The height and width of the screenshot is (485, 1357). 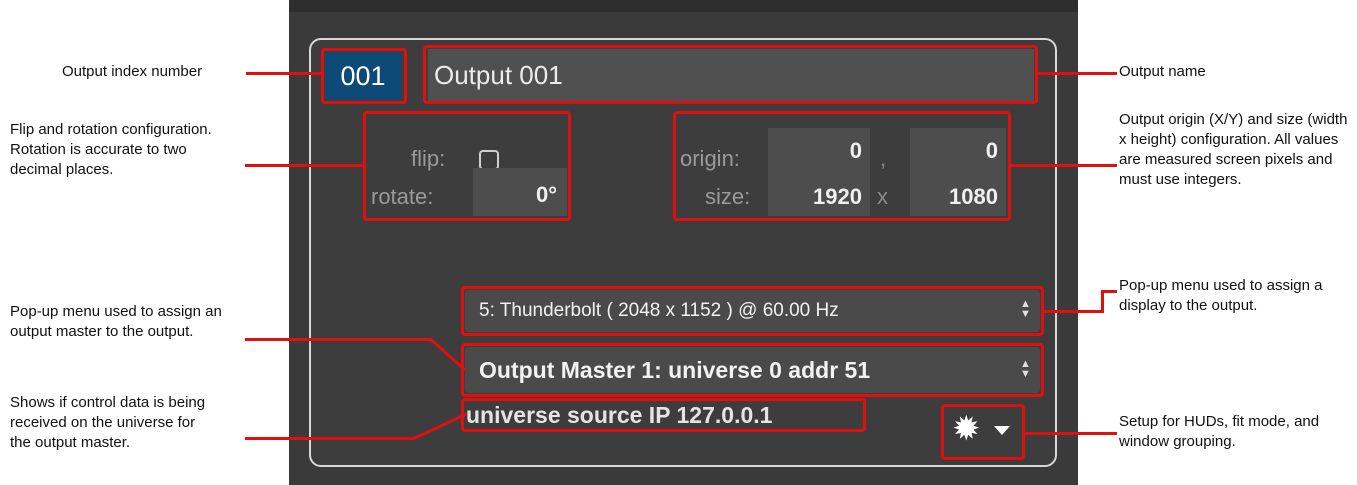 What do you see at coordinates (132, 71) in the screenshot?
I see `annotation-index-number: Output index number` at bounding box center [132, 71].